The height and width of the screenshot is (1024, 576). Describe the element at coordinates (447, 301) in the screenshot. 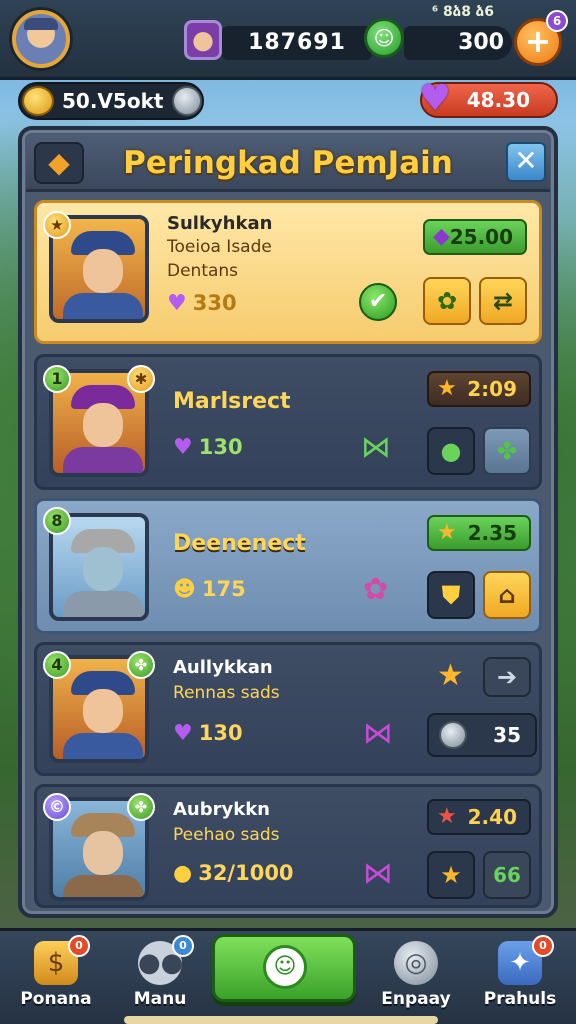

I see `gift-button: ✿` at that location.